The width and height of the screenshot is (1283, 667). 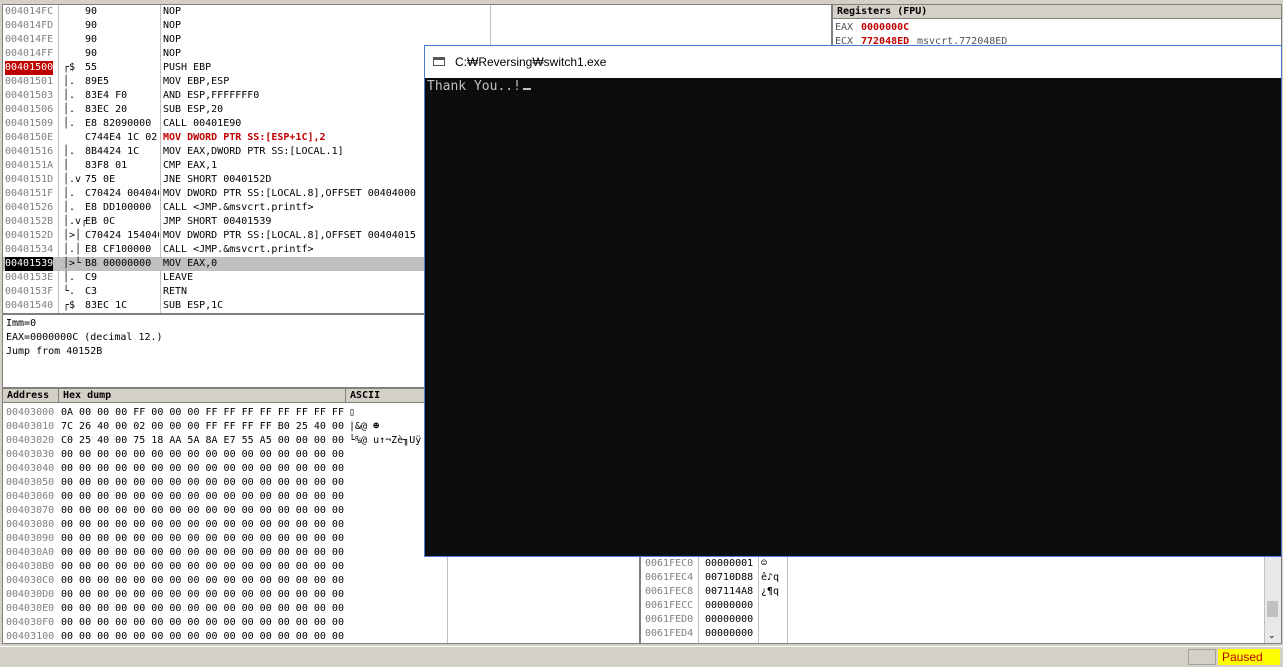 I want to click on disasm-jump-arrow: │.│, so click(x=72, y=249).